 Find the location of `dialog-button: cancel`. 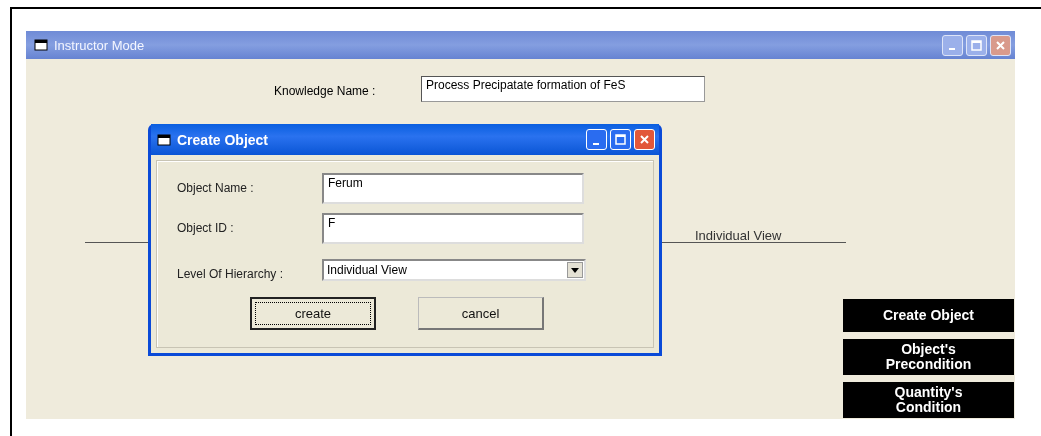

dialog-button: cancel is located at coordinates (481, 313).